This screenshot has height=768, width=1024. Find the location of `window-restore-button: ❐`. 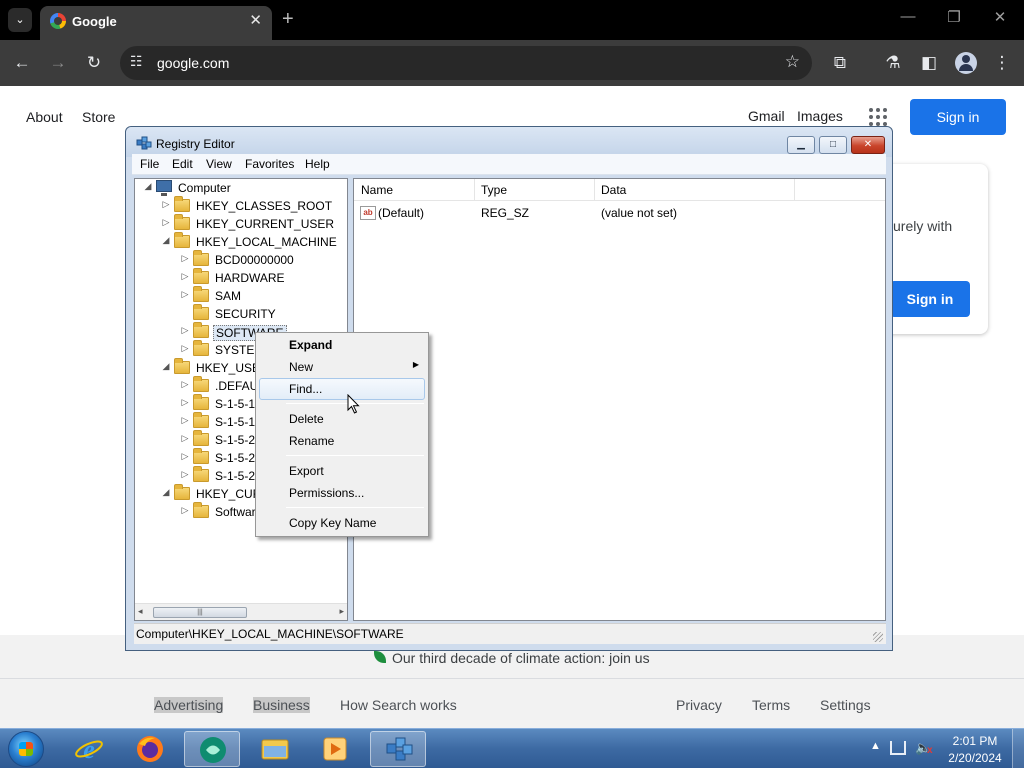

window-restore-button: ❐ is located at coordinates (954, 17).